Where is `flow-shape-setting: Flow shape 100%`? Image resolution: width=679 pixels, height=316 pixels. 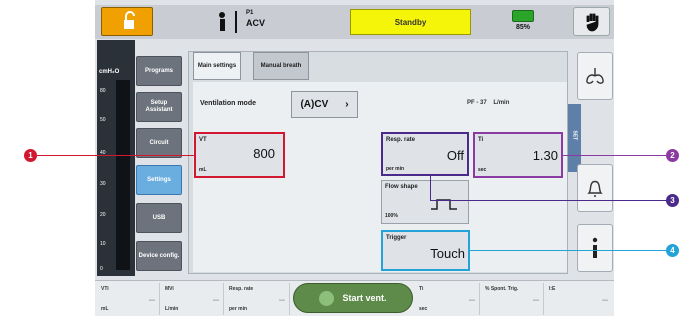 flow-shape-setting: Flow shape 100% is located at coordinates (425, 202).